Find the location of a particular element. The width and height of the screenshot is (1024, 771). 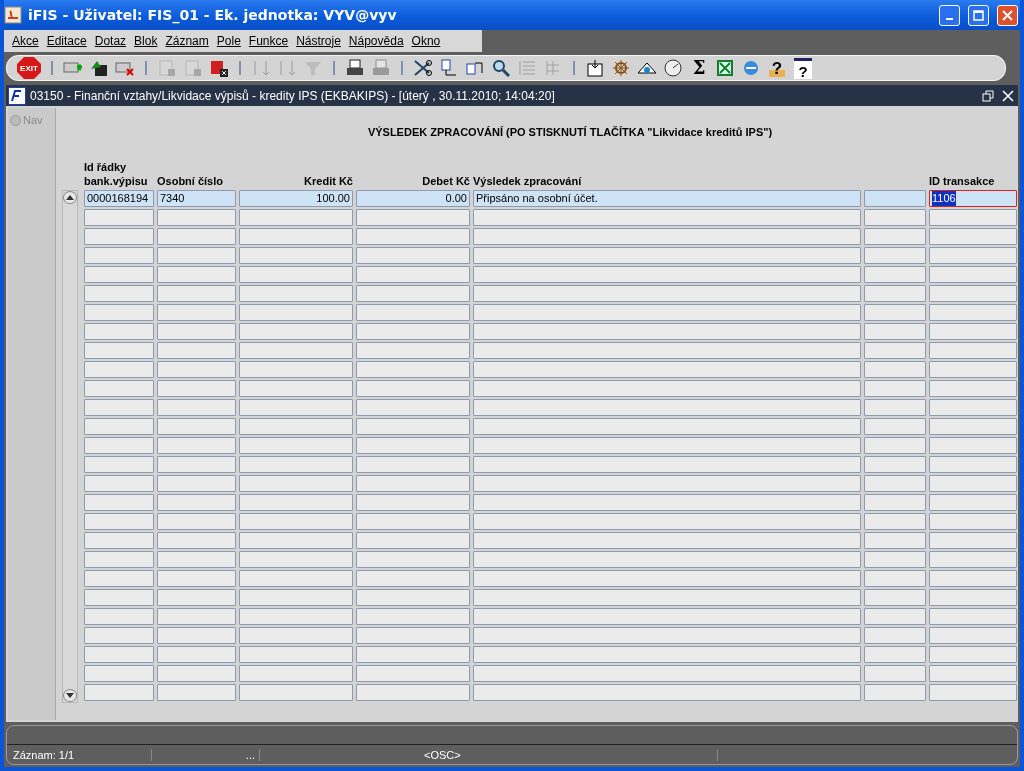

menu-item: Nápověda is located at coordinates (376, 41).